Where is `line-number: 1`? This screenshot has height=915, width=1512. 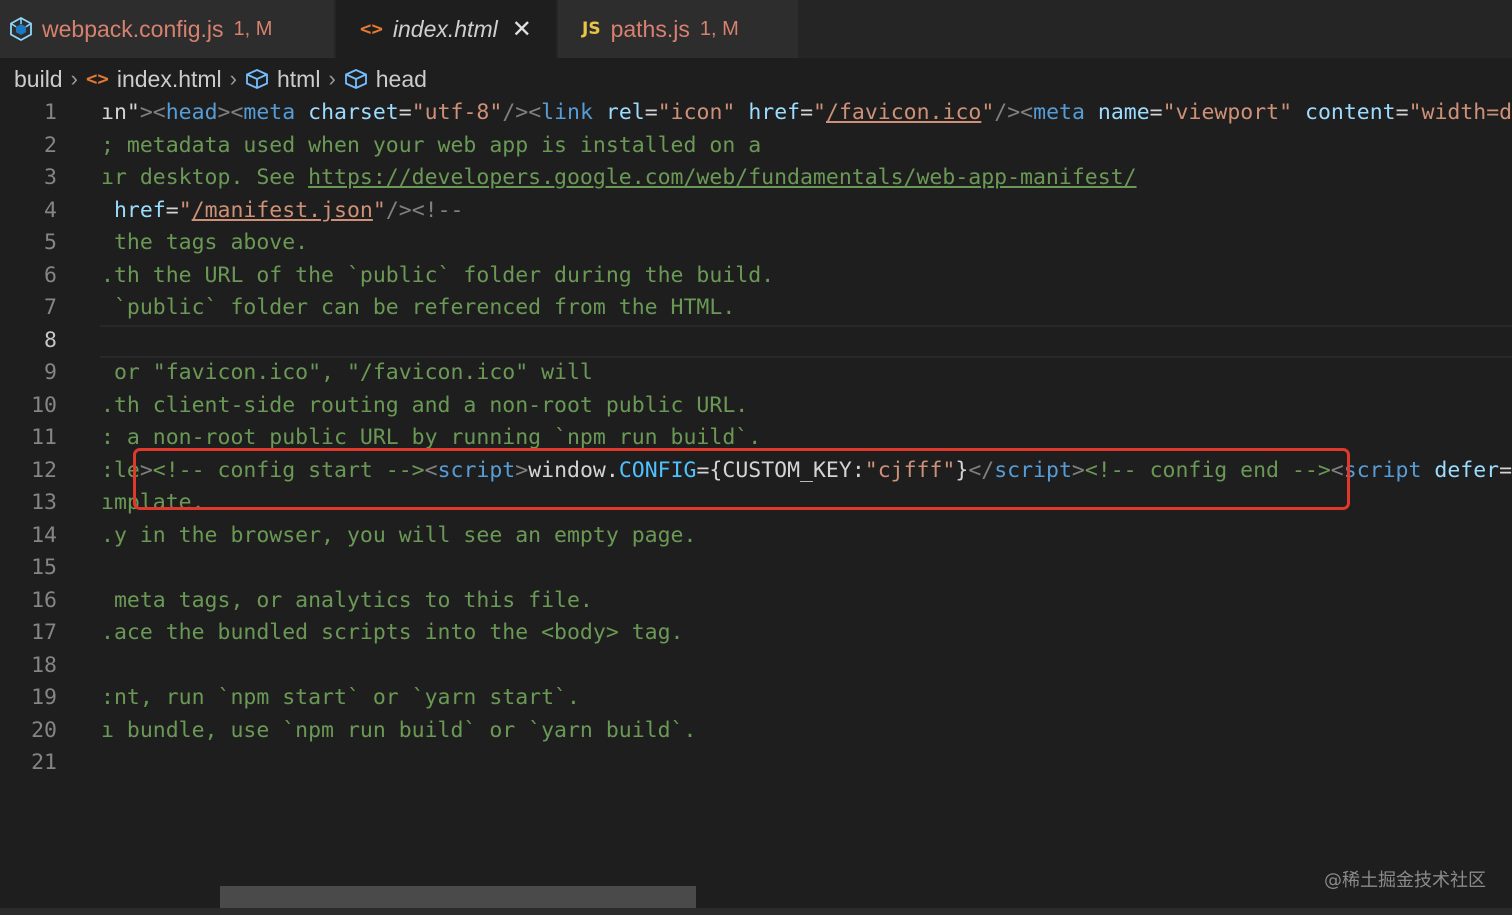 line-number: 1 is located at coordinates (50, 112).